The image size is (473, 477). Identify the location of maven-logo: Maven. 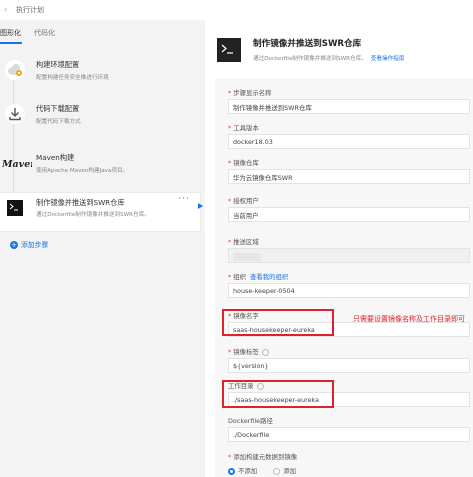
(17, 163).